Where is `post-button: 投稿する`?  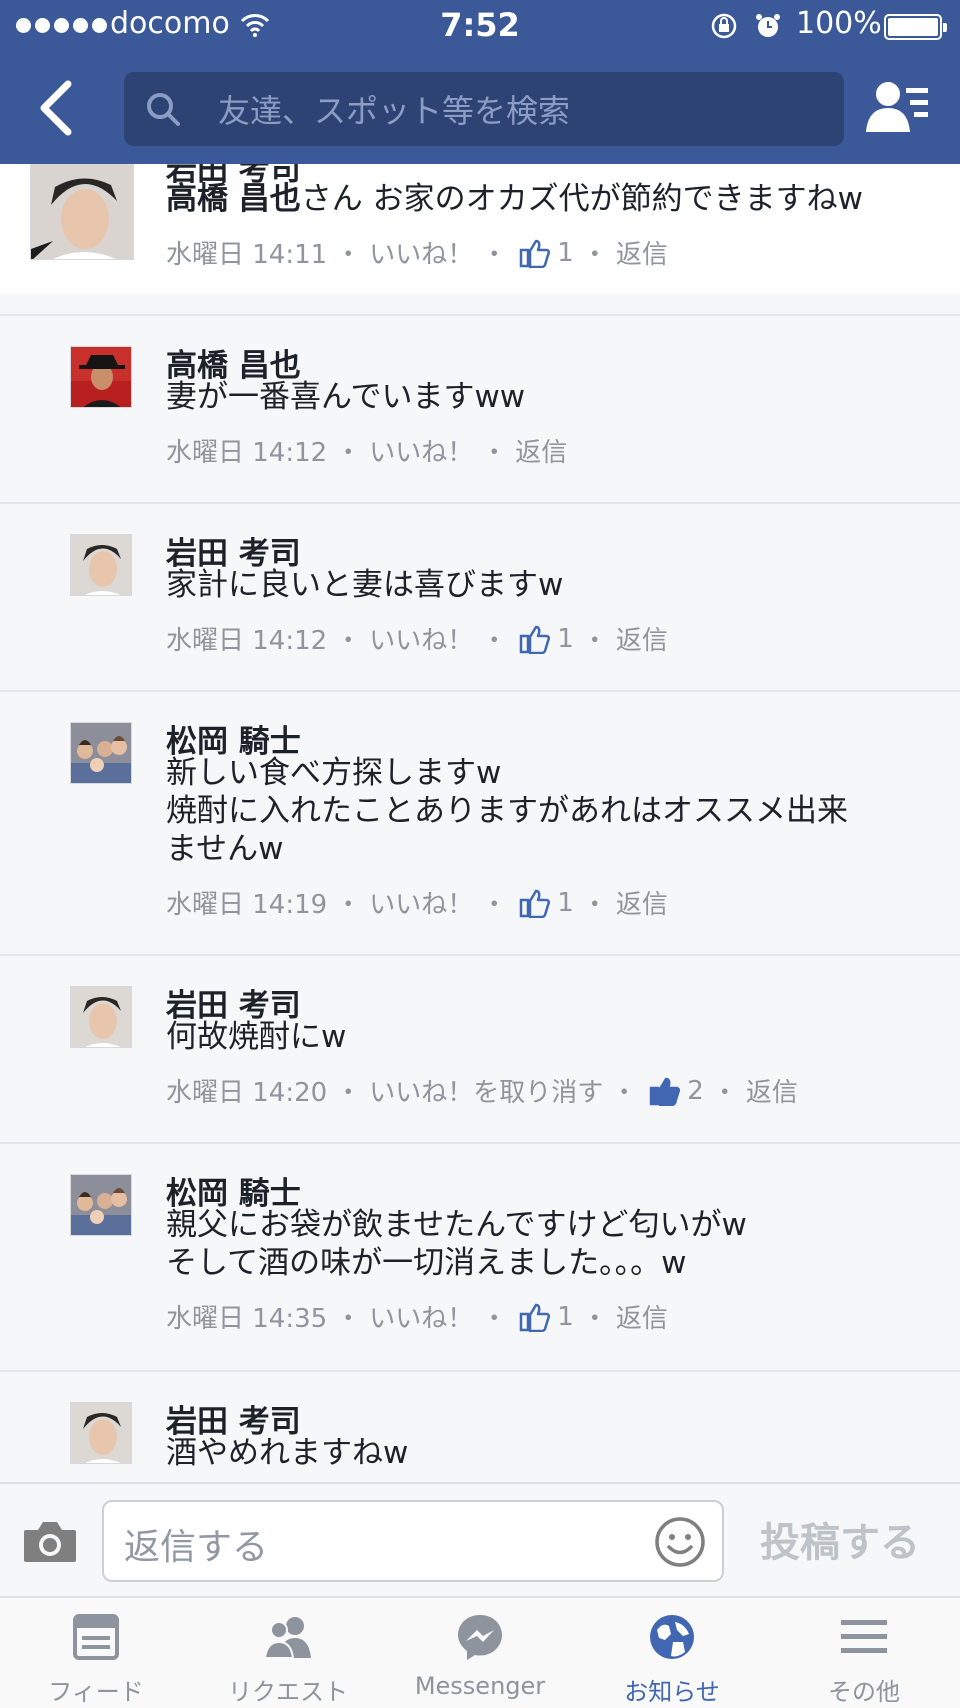 post-button: 投稿する is located at coordinates (840, 1539).